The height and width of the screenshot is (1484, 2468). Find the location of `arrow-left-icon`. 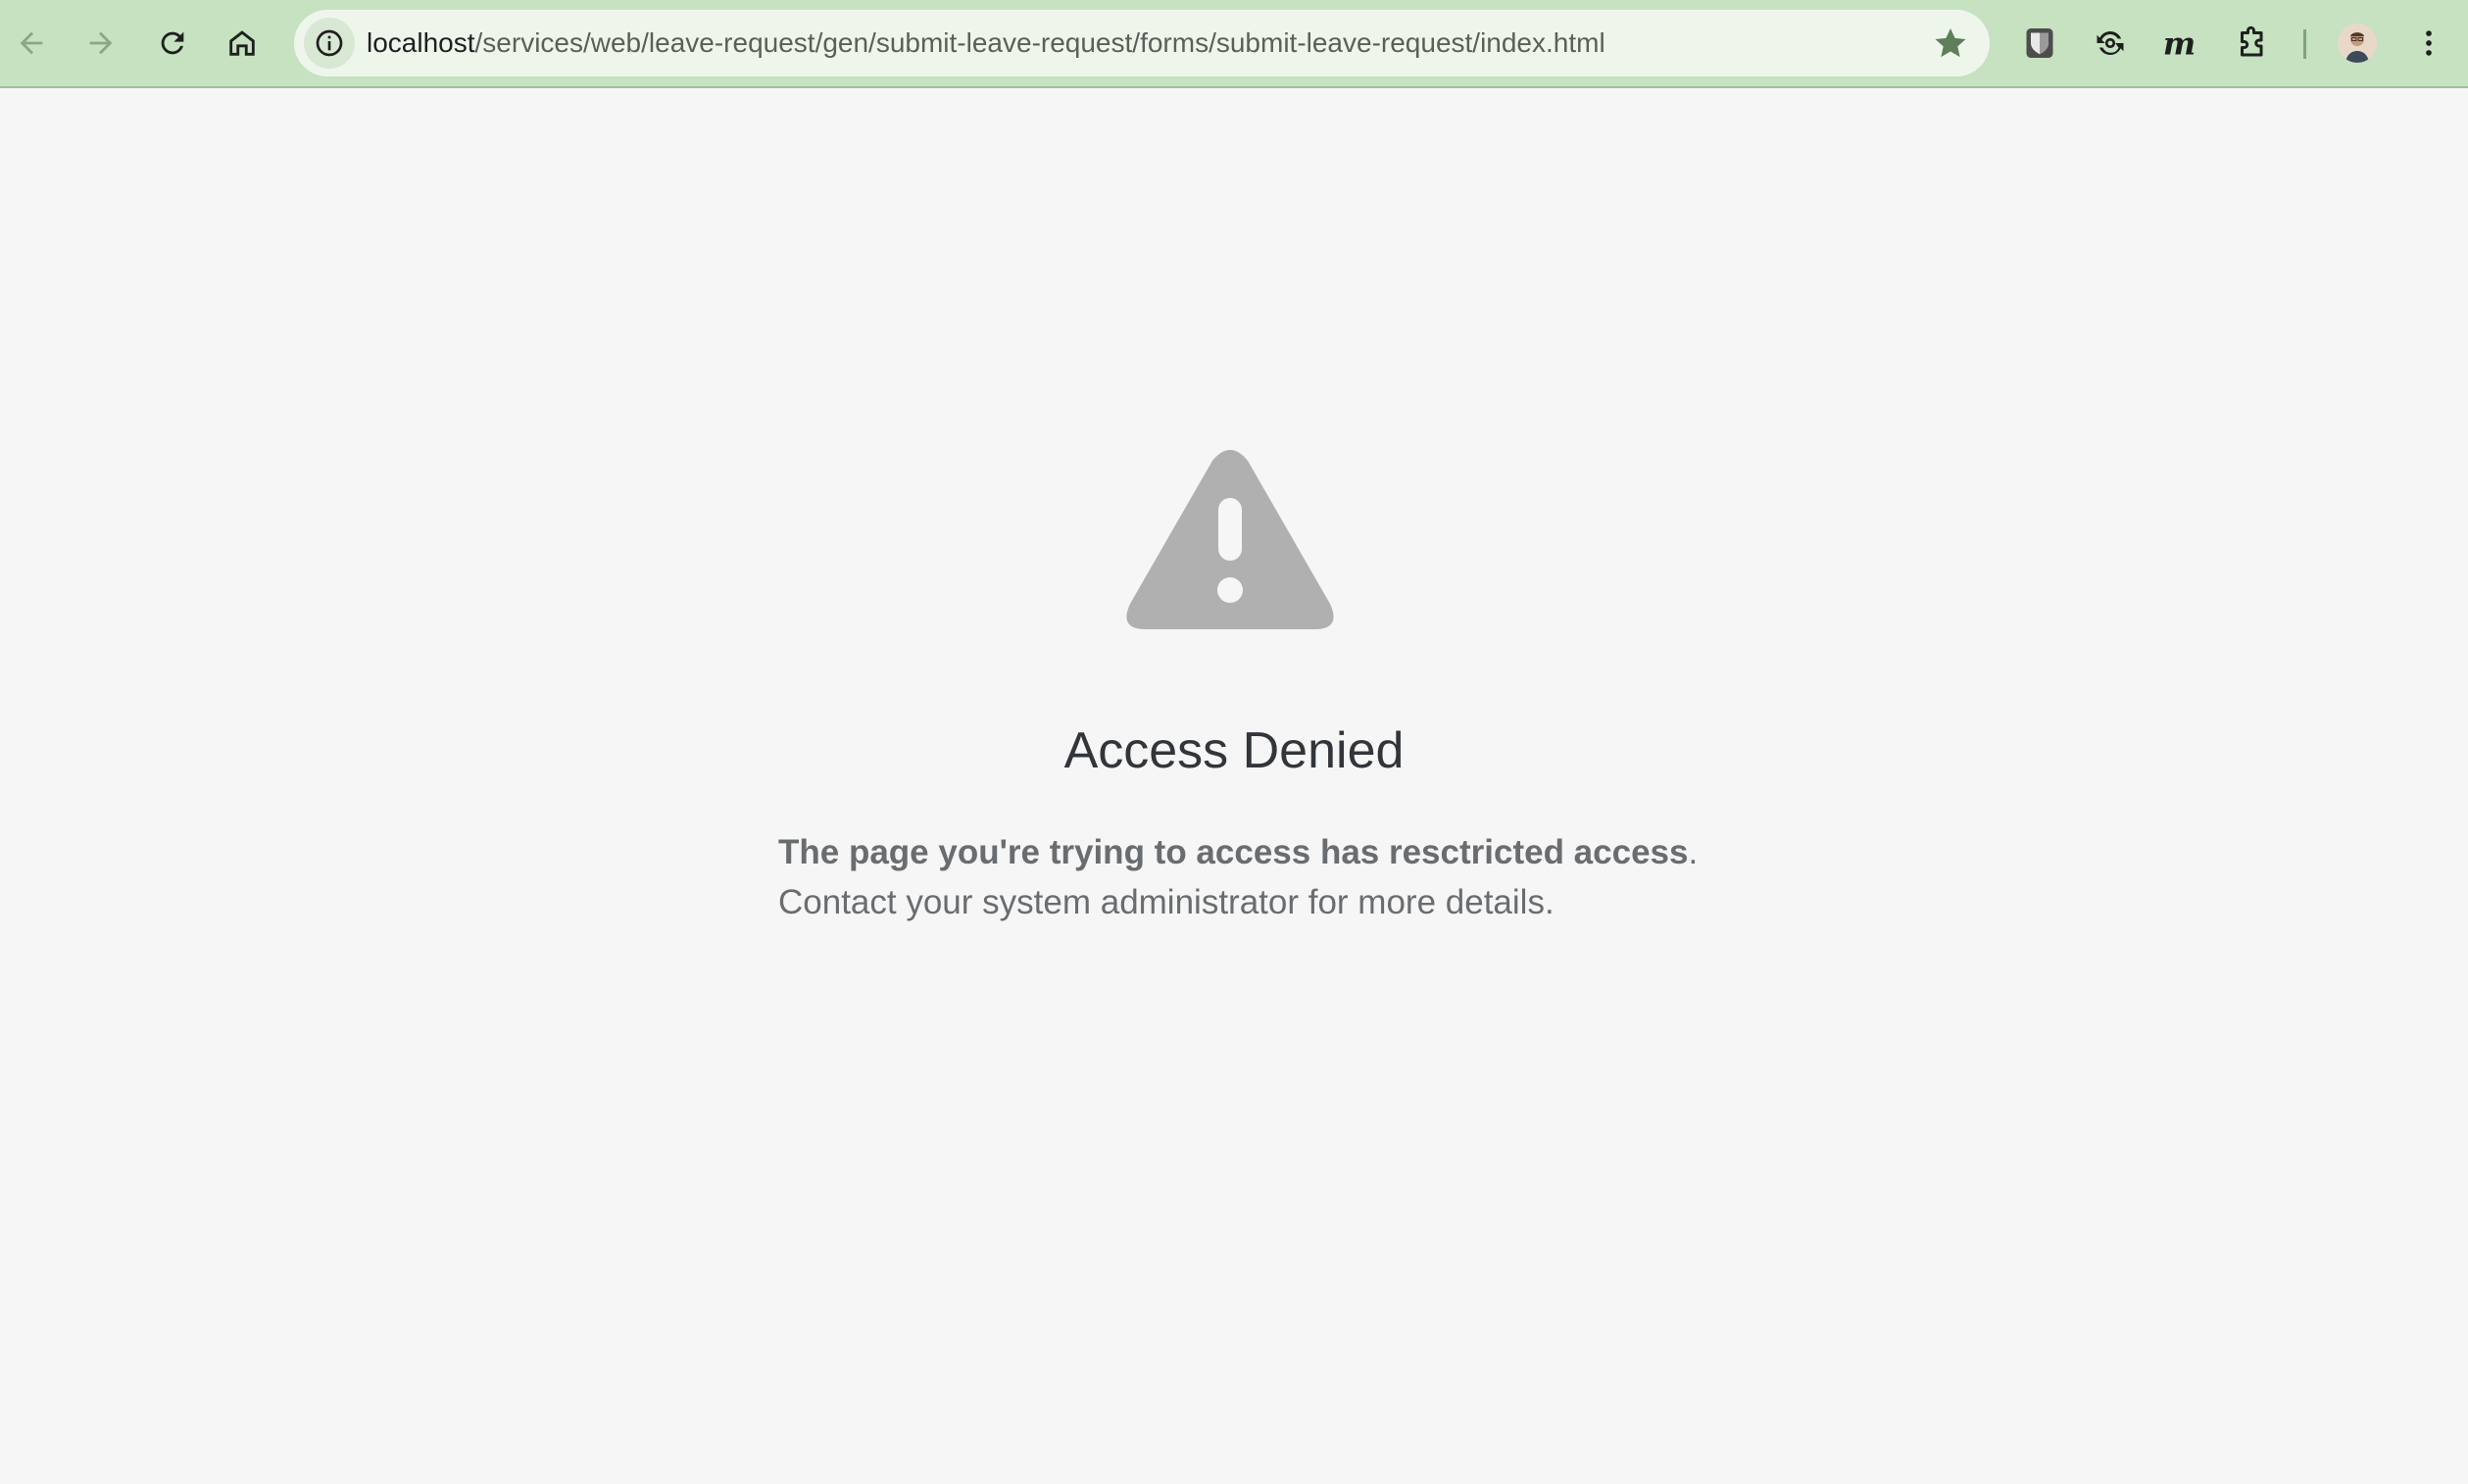

arrow-left-icon is located at coordinates (31, 43).